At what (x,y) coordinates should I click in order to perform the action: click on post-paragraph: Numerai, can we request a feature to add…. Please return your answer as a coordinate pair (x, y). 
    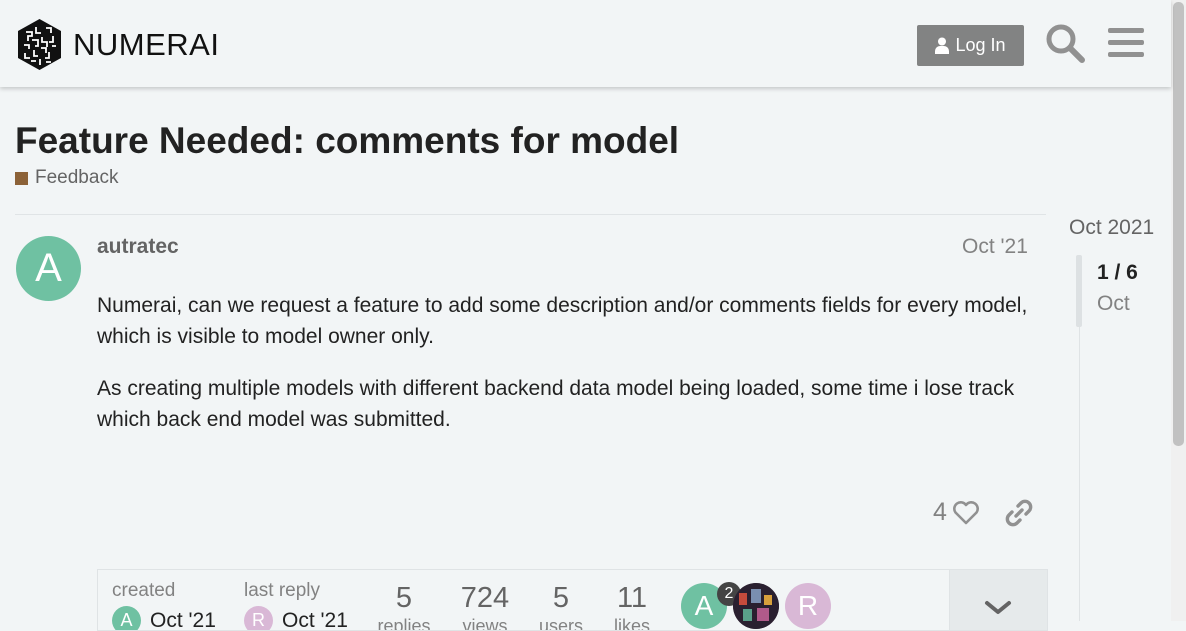
    Looking at the image, I should click on (564, 321).